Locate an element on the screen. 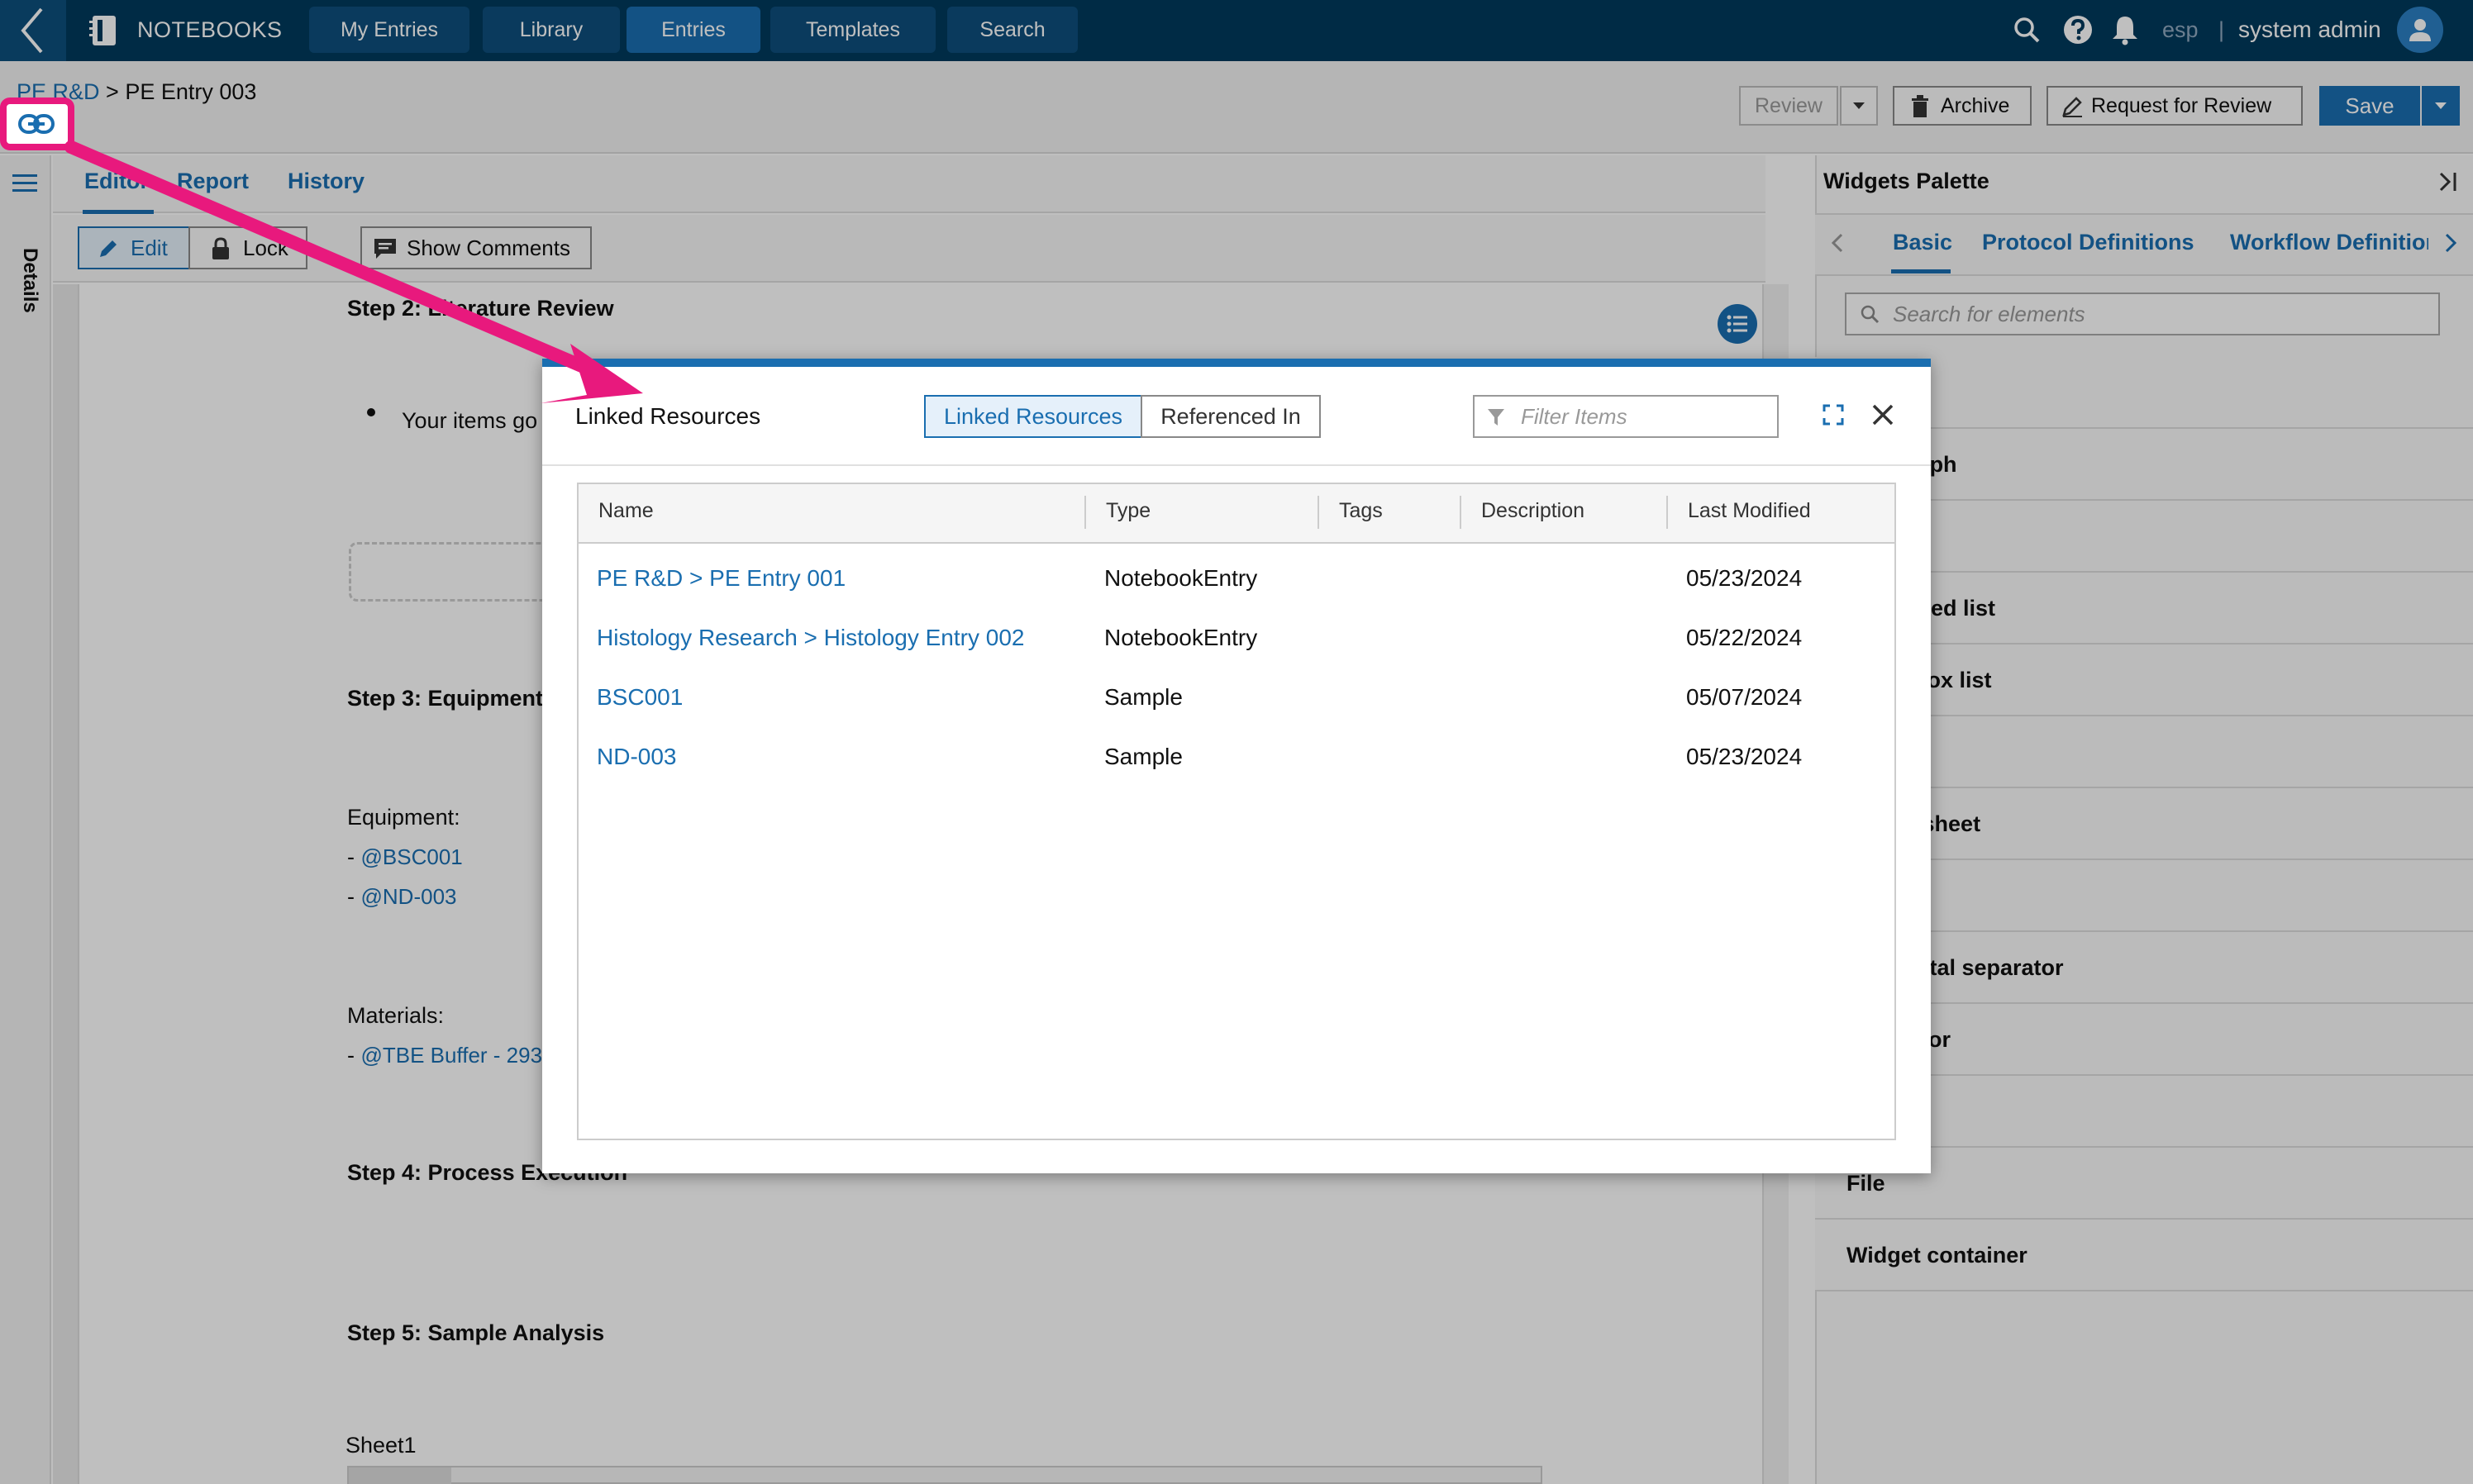 The image size is (2473, 1484). close-icon is located at coordinates (1882, 414).